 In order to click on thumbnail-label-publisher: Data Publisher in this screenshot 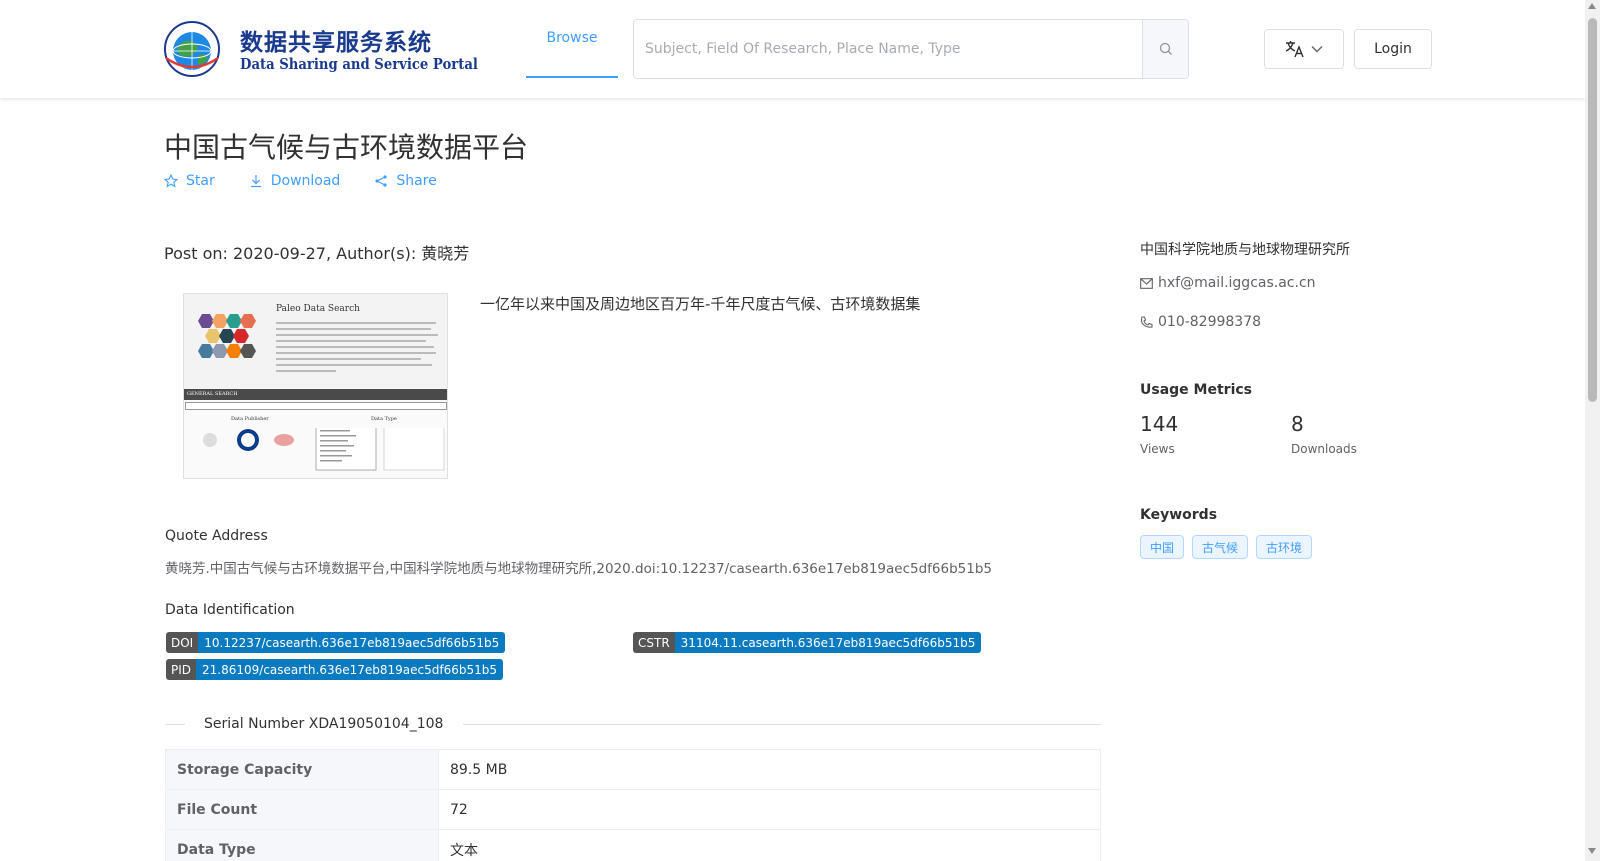, I will do `click(250, 419)`.